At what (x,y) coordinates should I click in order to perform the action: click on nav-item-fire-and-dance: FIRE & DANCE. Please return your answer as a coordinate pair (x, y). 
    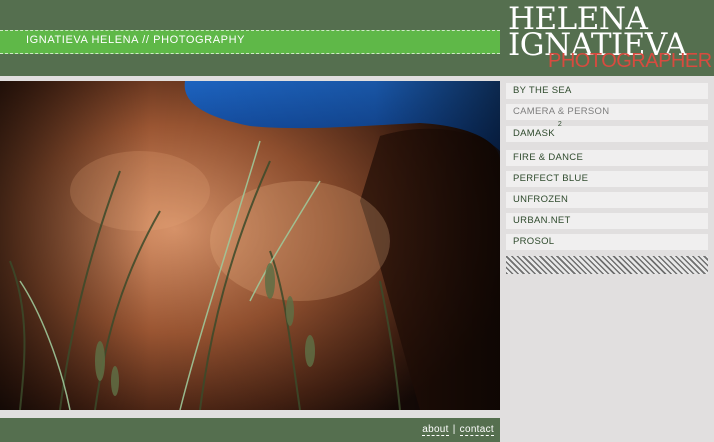
    Looking at the image, I should click on (607, 158).